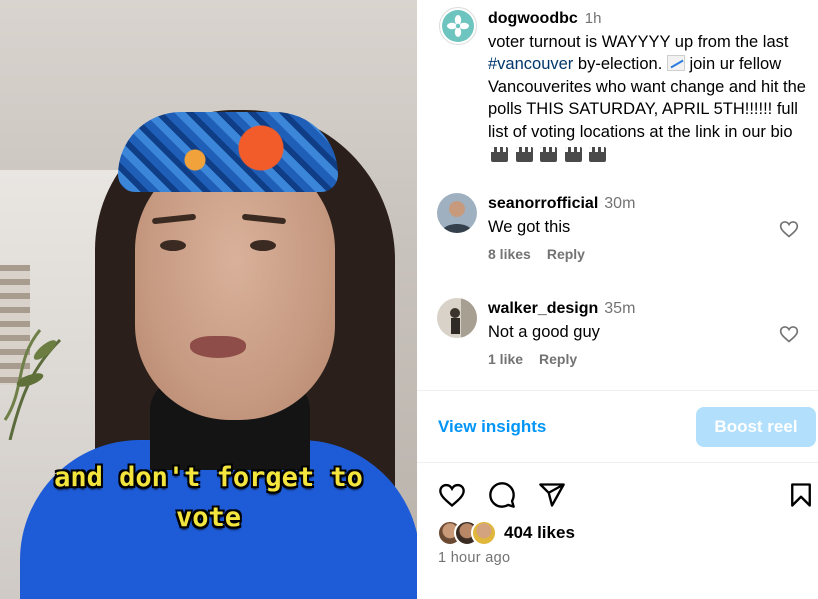 The width and height of the screenshot is (818, 599). Describe the element at coordinates (509, 254) in the screenshot. I see `comment-likes: 8 likes` at that location.